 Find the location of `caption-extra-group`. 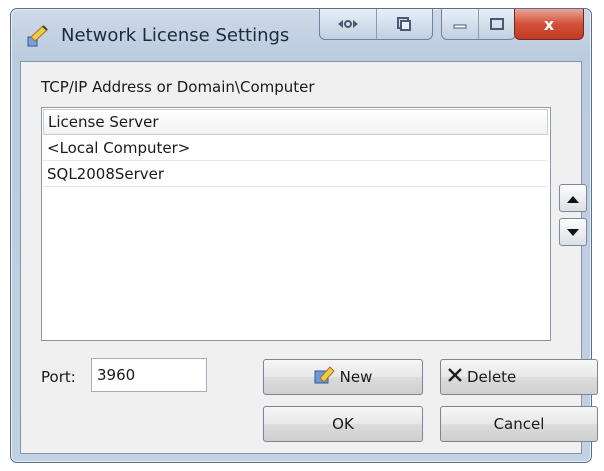

caption-extra-group is located at coordinates (376, 24).